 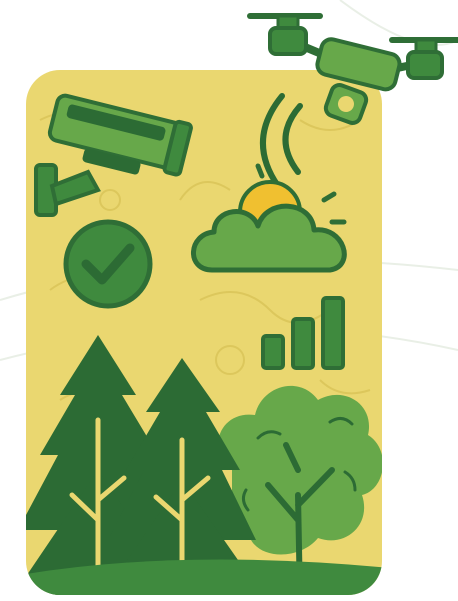 I want to click on checkmark-circle-icon, so click(x=108, y=264).